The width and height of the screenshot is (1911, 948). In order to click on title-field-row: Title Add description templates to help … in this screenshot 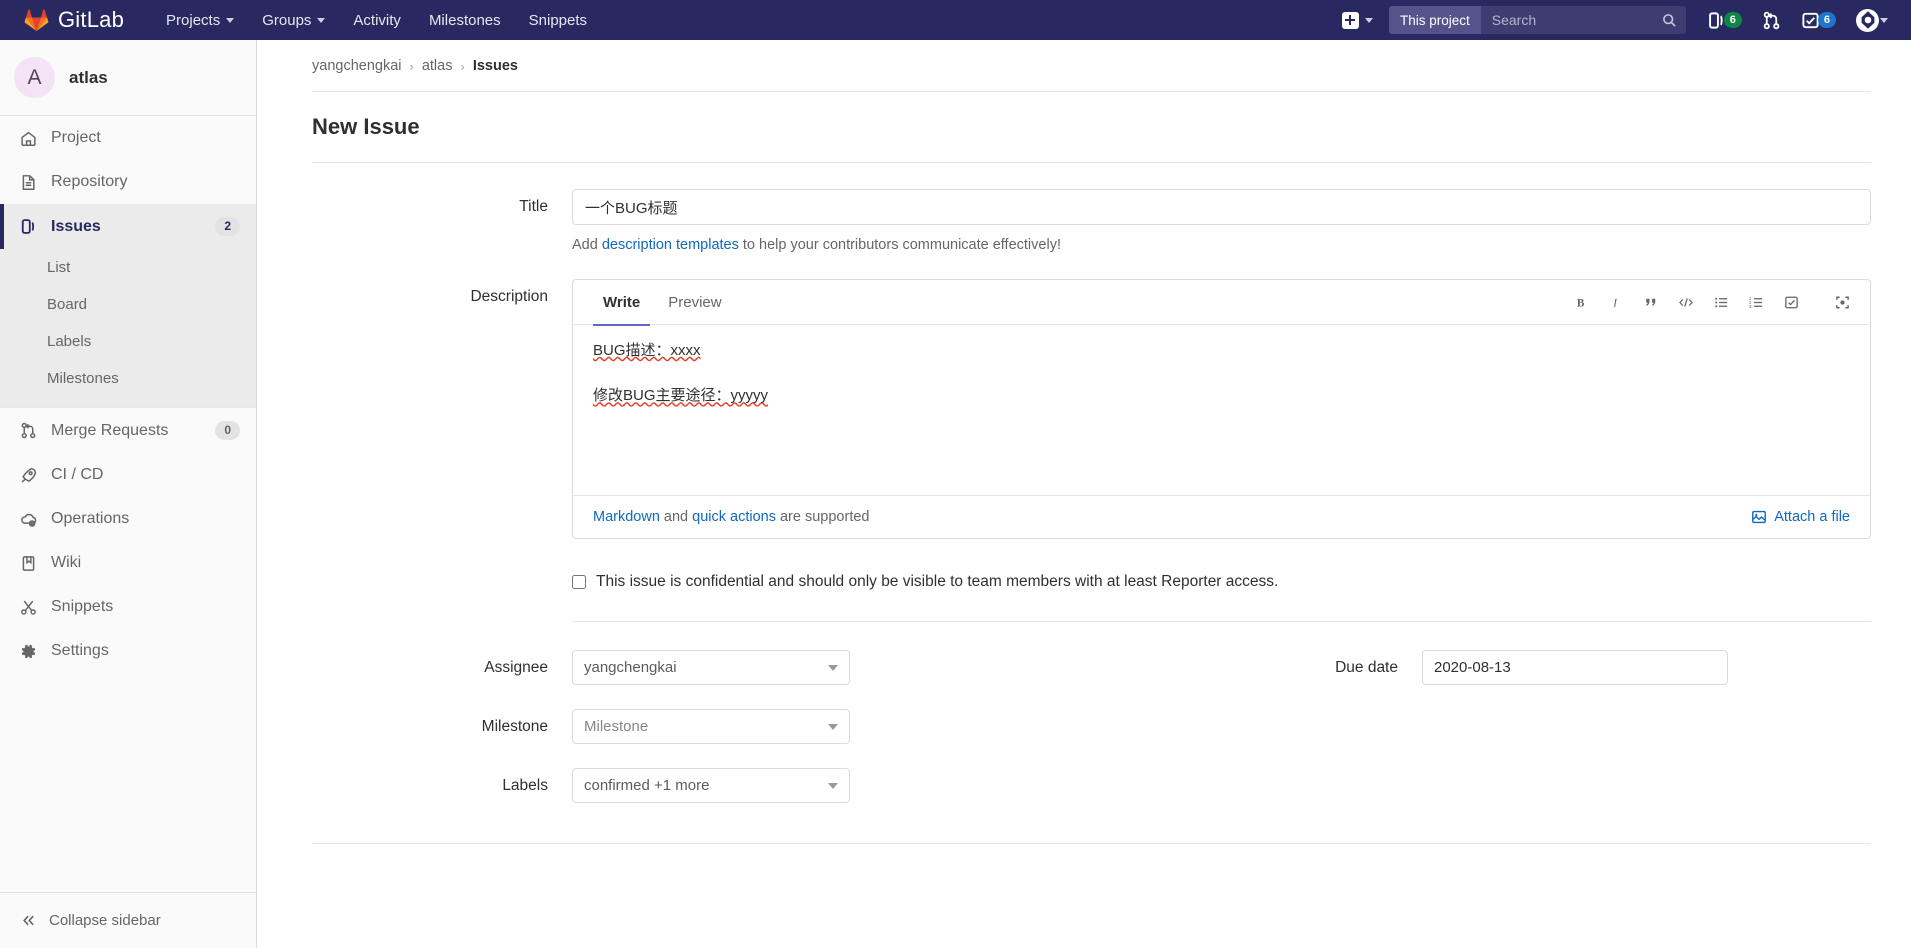, I will do `click(1091, 208)`.